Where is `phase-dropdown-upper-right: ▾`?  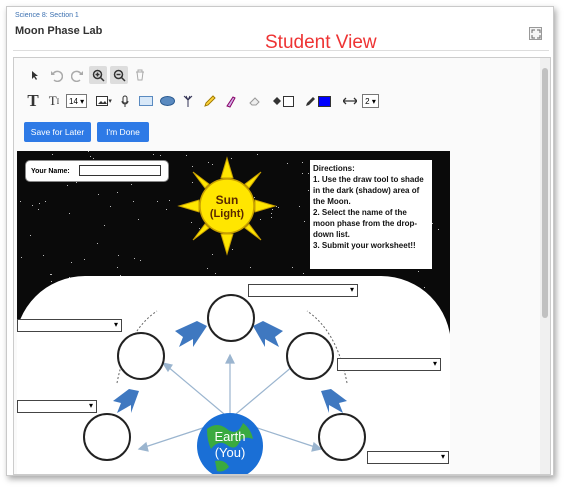
phase-dropdown-upper-right: ▾ is located at coordinates (389, 364).